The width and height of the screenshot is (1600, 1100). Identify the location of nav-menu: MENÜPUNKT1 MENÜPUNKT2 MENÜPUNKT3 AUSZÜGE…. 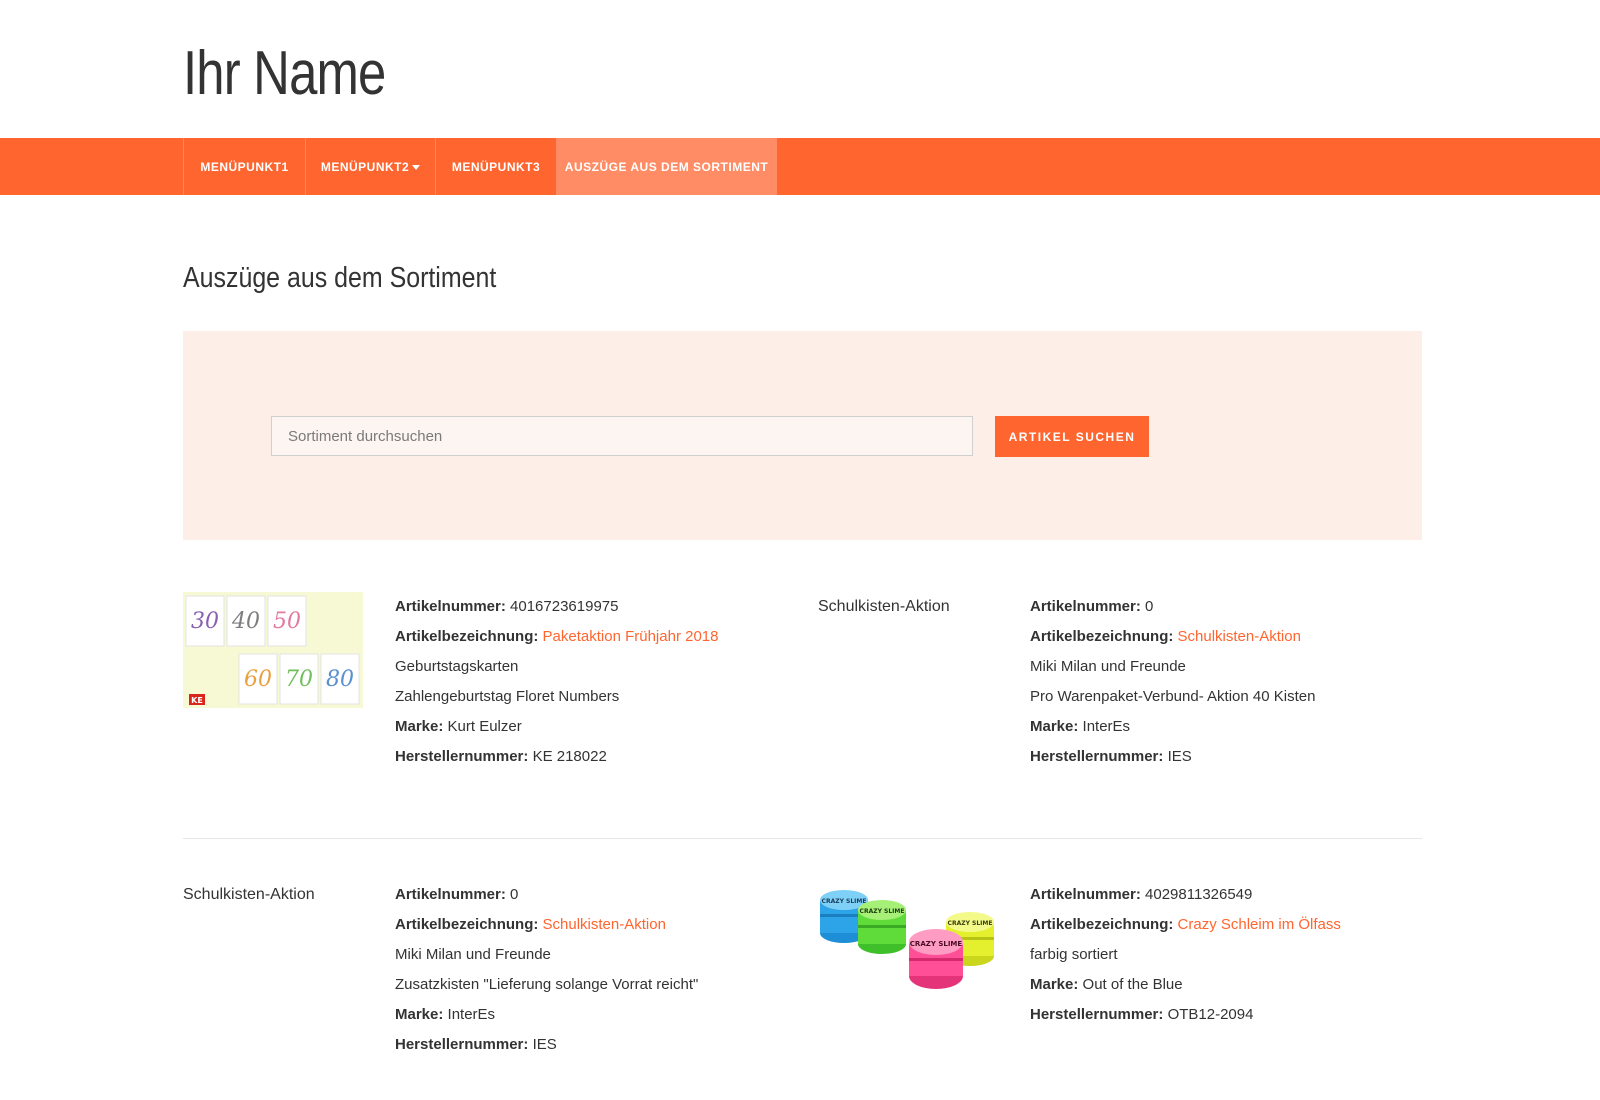
(480, 166).